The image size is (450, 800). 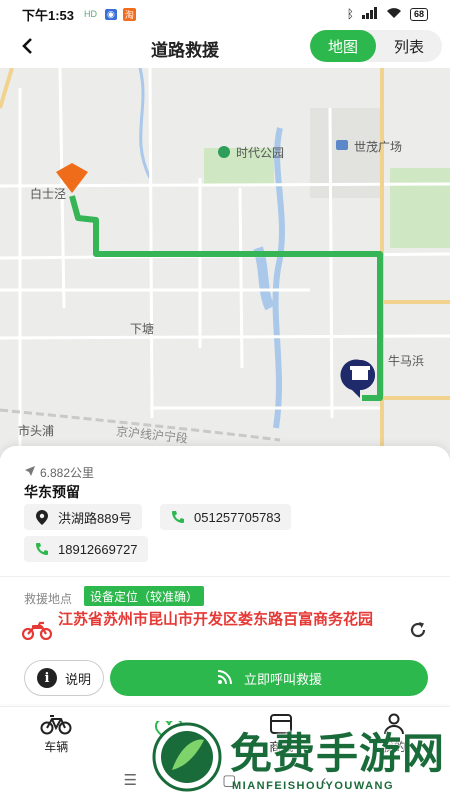 What do you see at coordinates (378, 147) in the screenshot?
I see `map-label-plaza: 世茂广场` at bounding box center [378, 147].